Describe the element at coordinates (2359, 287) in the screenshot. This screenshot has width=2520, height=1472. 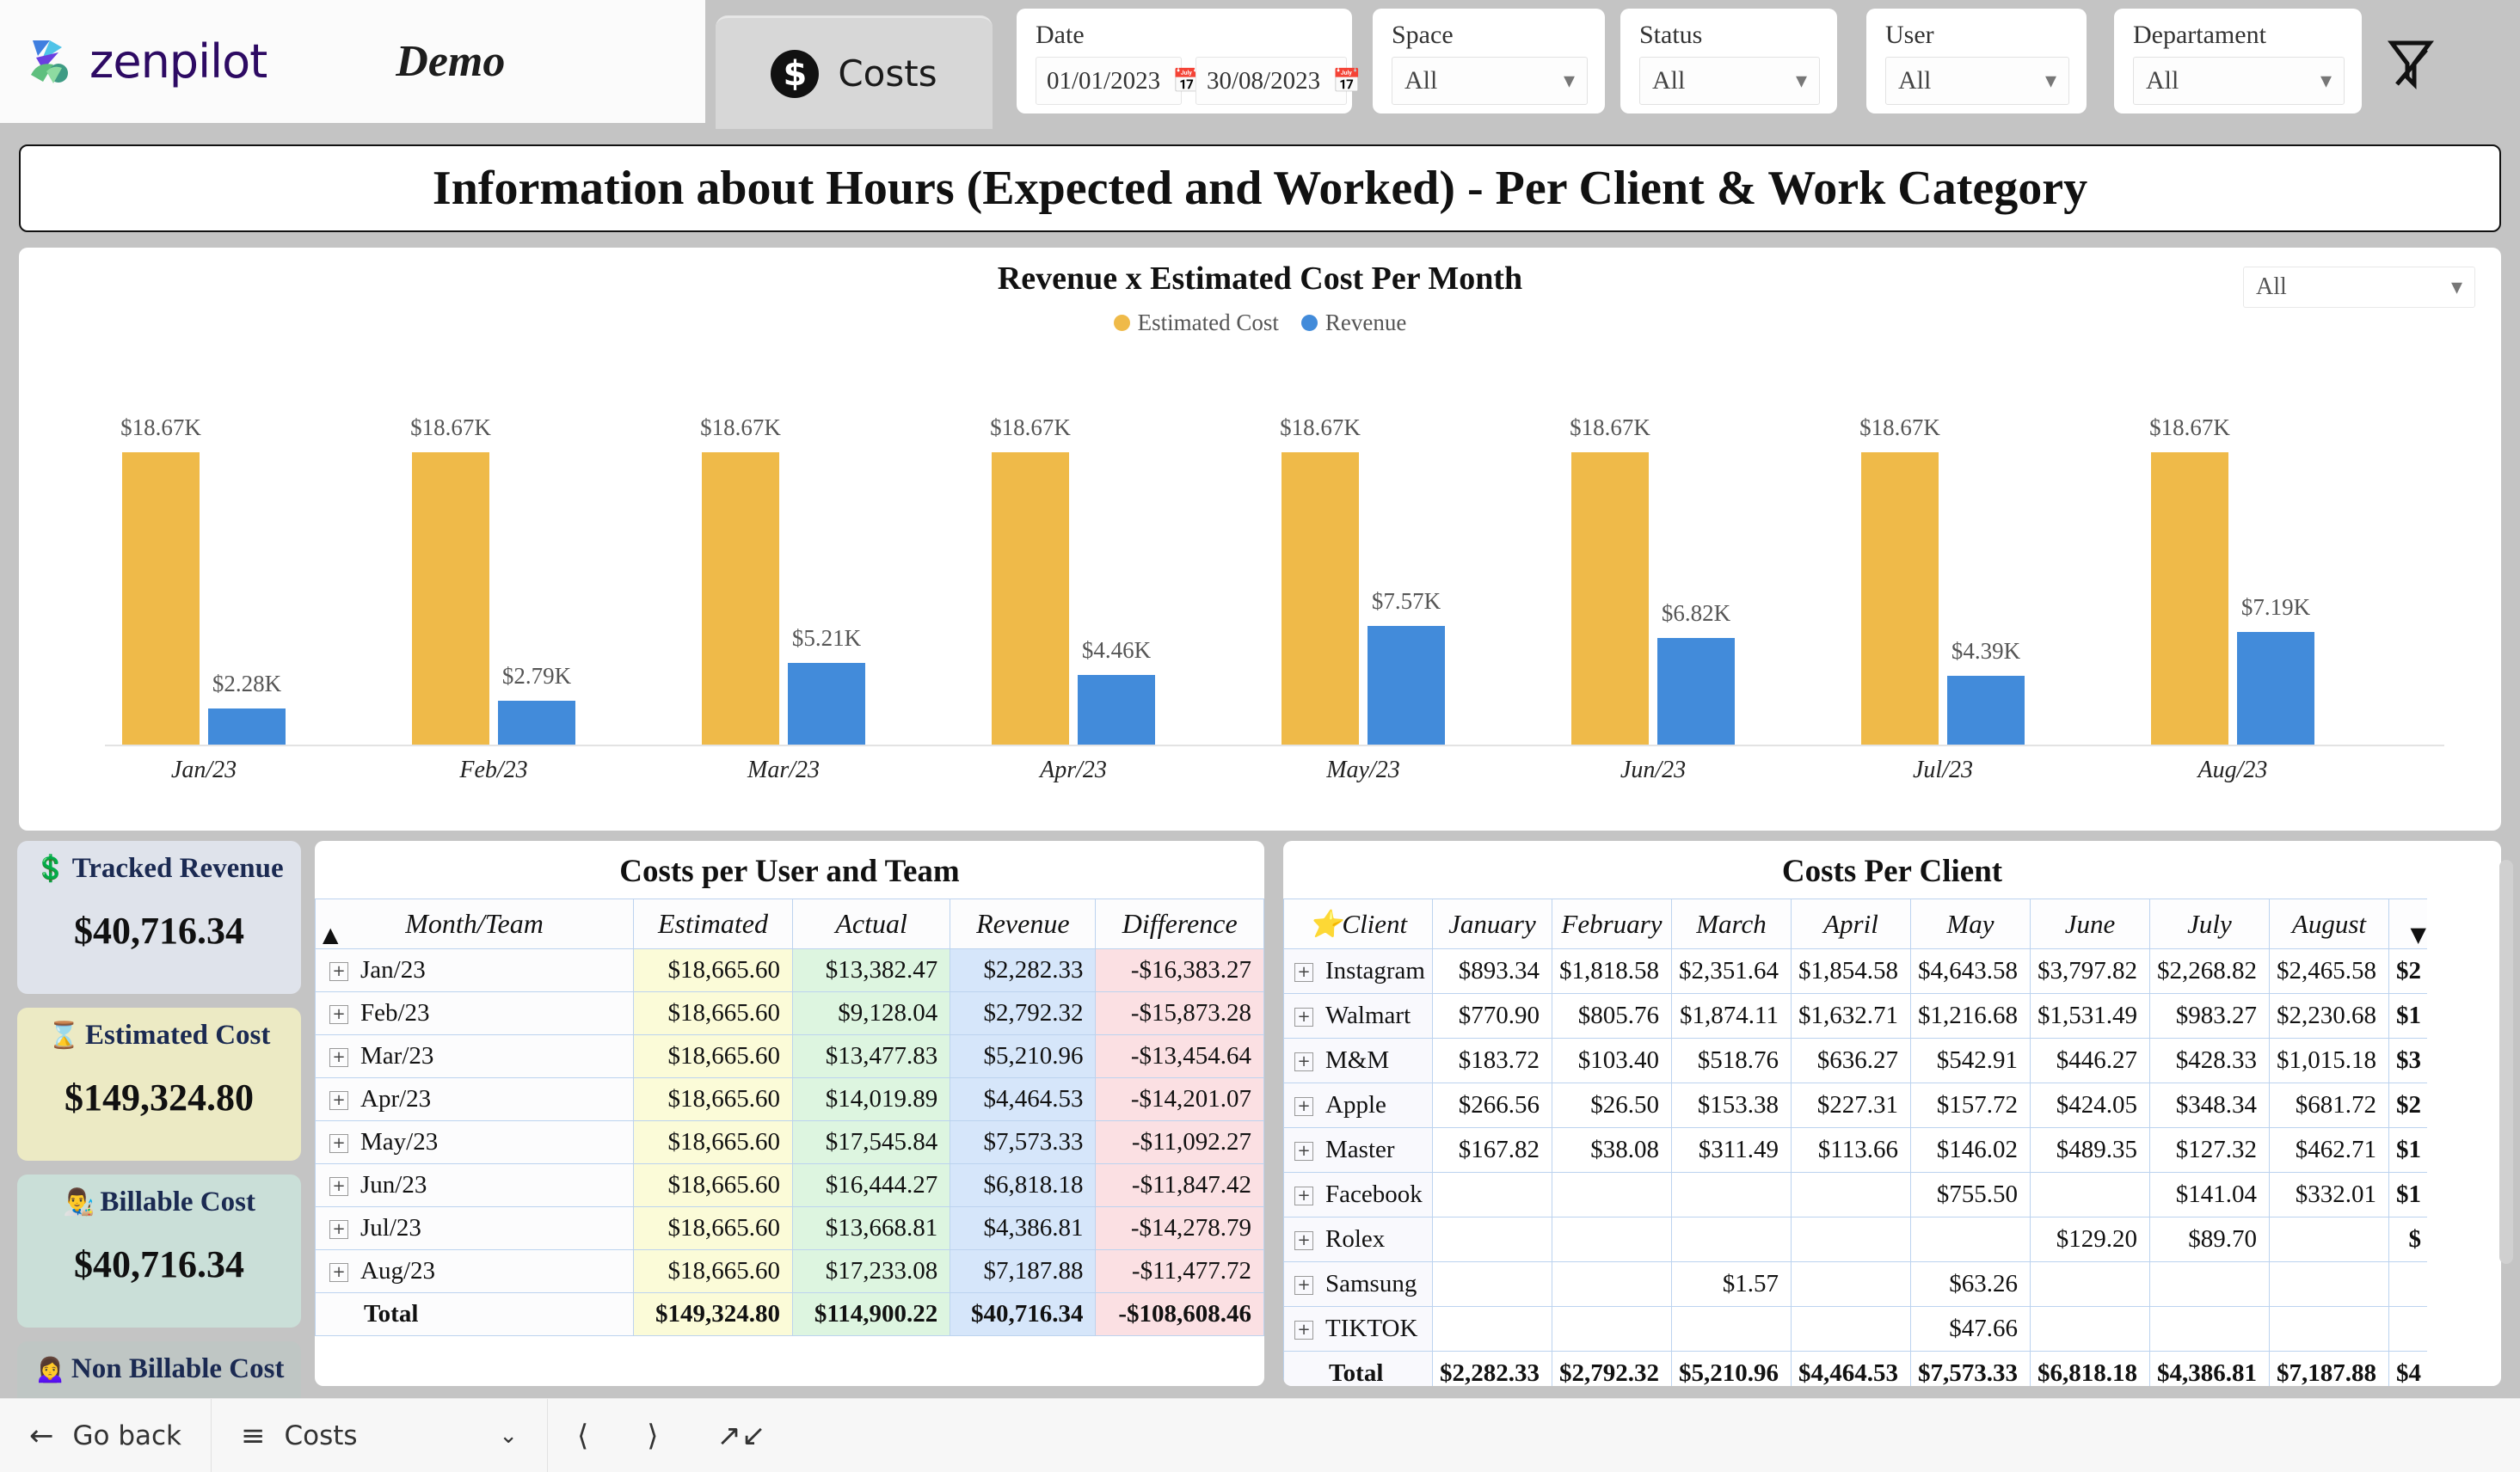
I see `chart-filter-select: All ▾` at that location.